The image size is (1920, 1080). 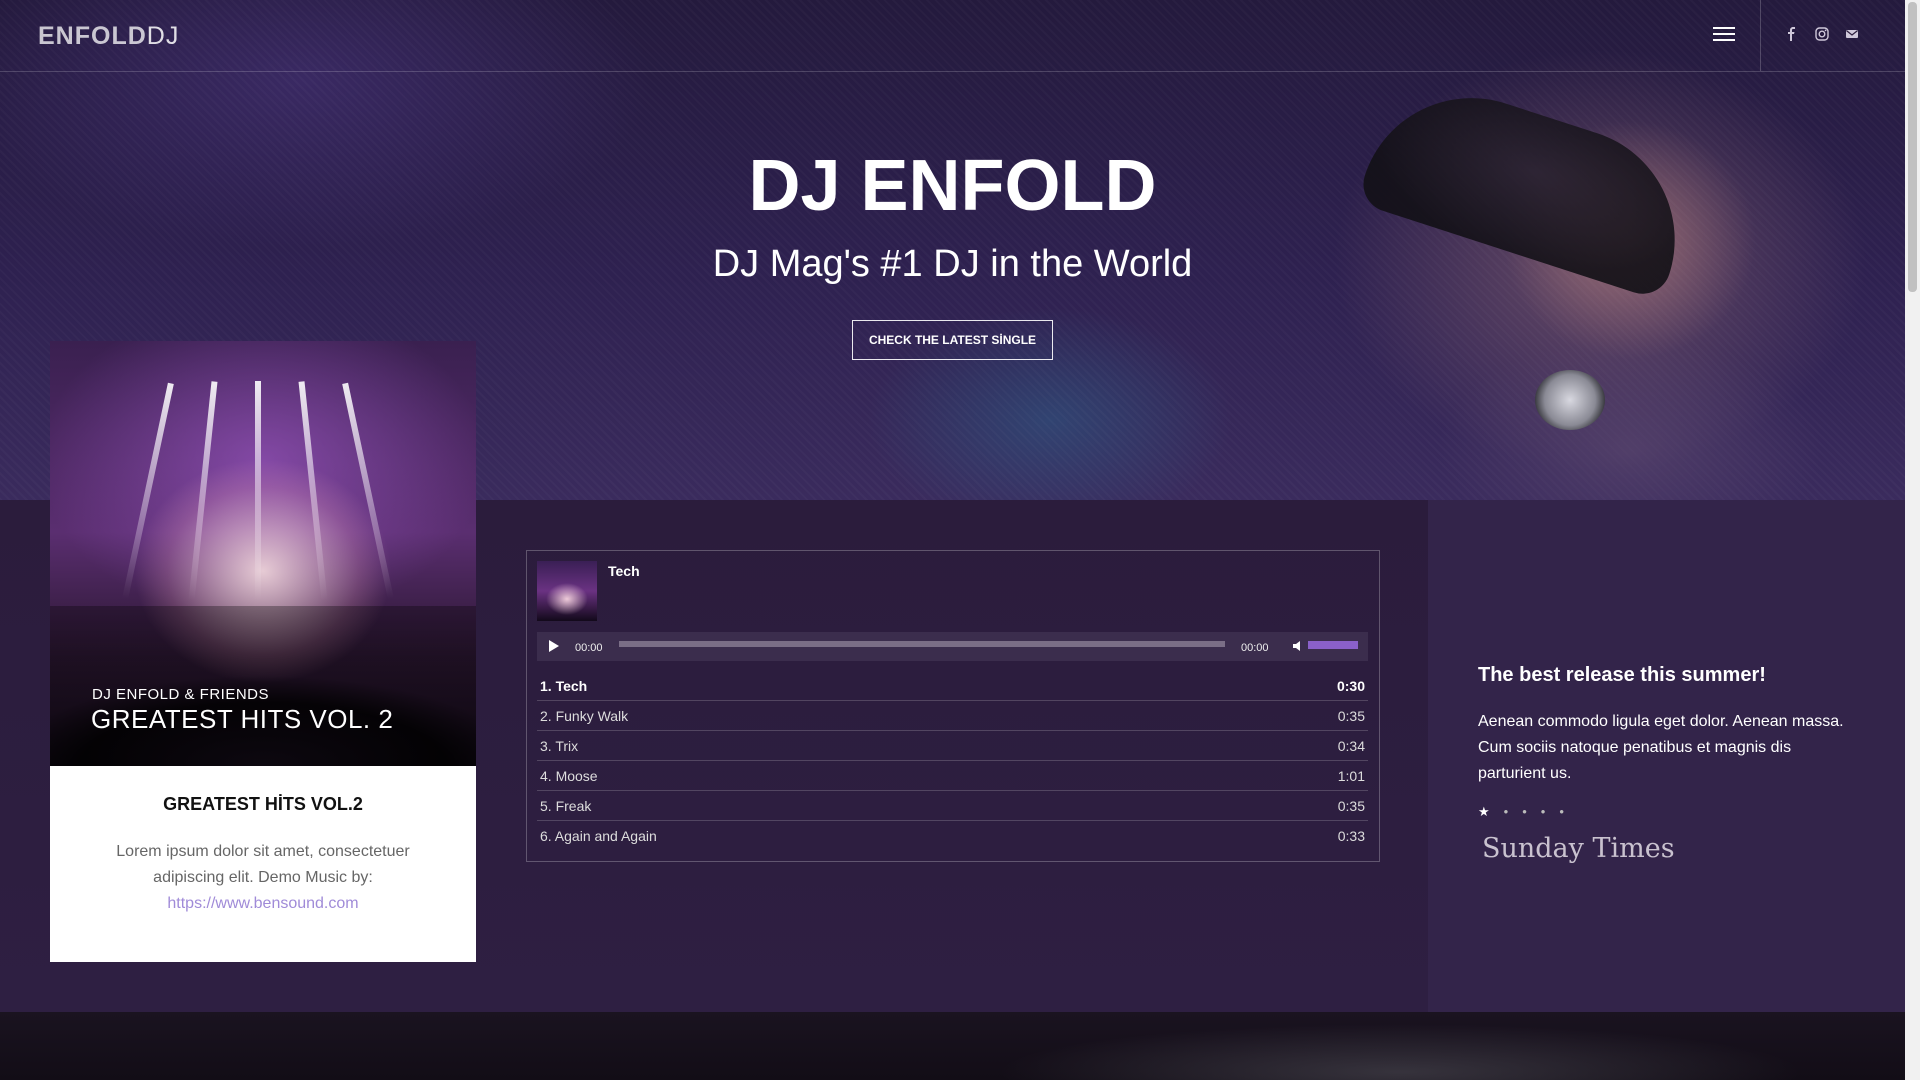 I want to click on cover-album-title: GREATEST HITS VOL. 2, so click(x=242, y=719).